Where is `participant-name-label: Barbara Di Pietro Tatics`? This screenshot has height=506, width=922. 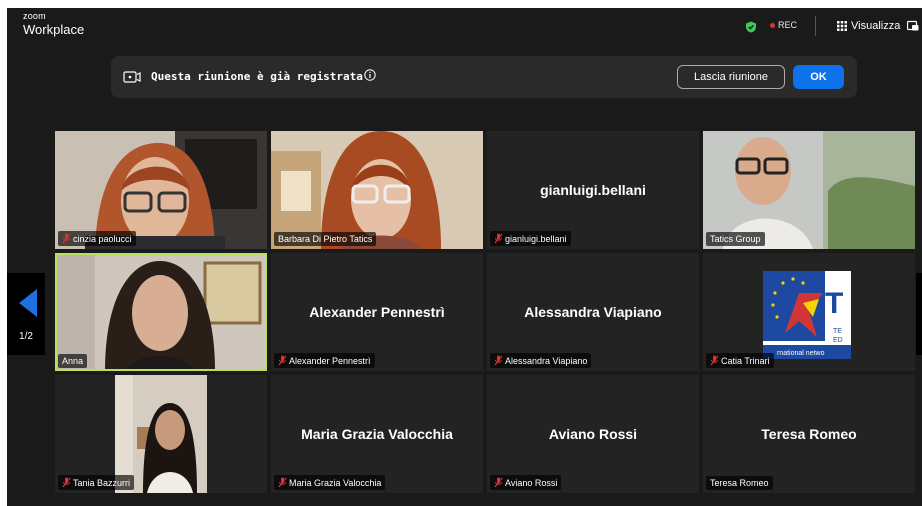 participant-name-label: Barbara Di Pietro Tatics is located at coordinates (325, 239).